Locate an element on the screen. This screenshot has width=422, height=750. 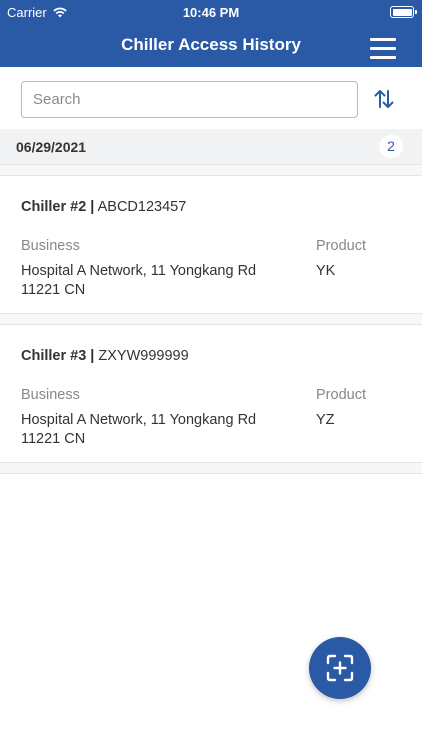
scan-add-icon is located at coordinates (340, 668).